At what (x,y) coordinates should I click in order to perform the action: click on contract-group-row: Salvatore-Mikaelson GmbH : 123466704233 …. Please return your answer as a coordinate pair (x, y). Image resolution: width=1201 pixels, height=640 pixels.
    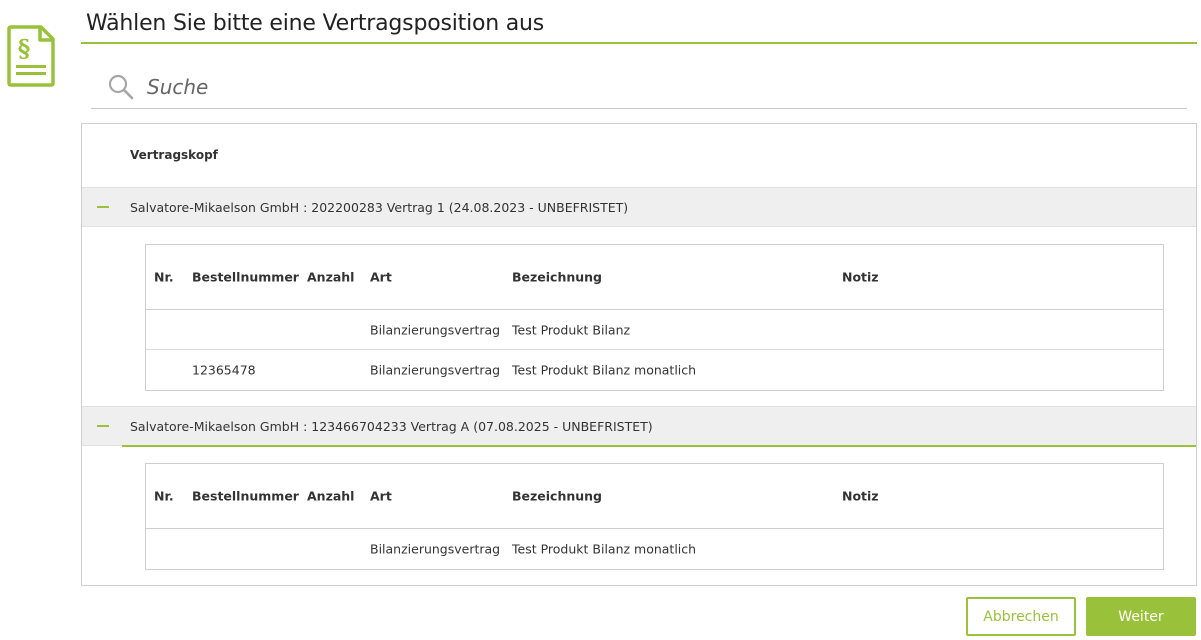
    Looking at the image, I should click on (639, 426).